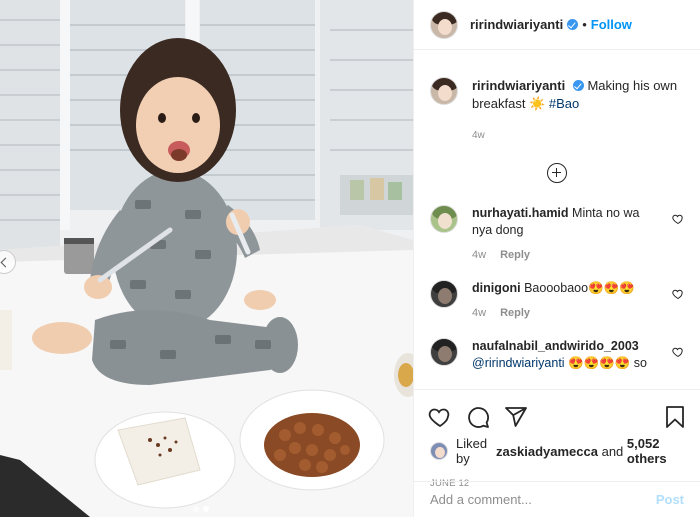 The image size is (700, 517). I want to click on caption-username: ririndwiariyanti, so click(518, 85).